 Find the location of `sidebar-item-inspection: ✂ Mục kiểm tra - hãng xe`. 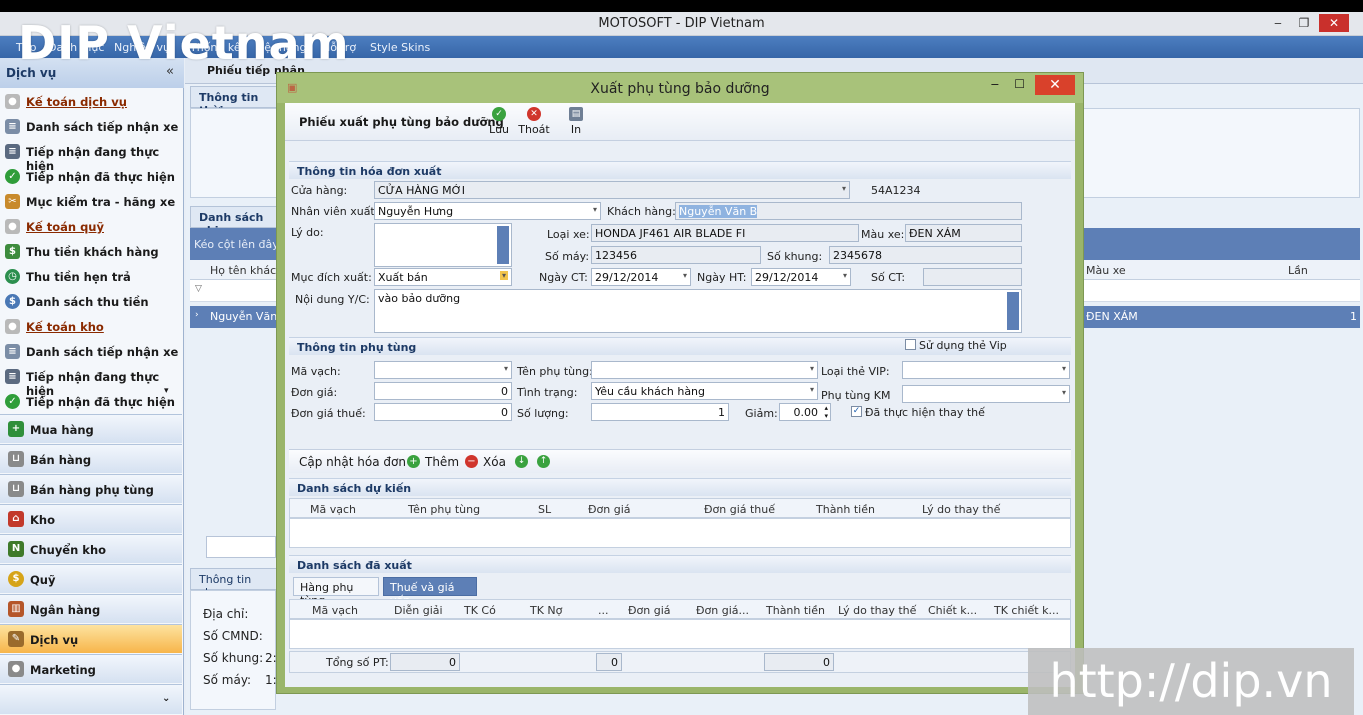

sidebar-item-inspection: ✂ Mục kiểm tra - hãng xe is located at coordinates (91, 202).